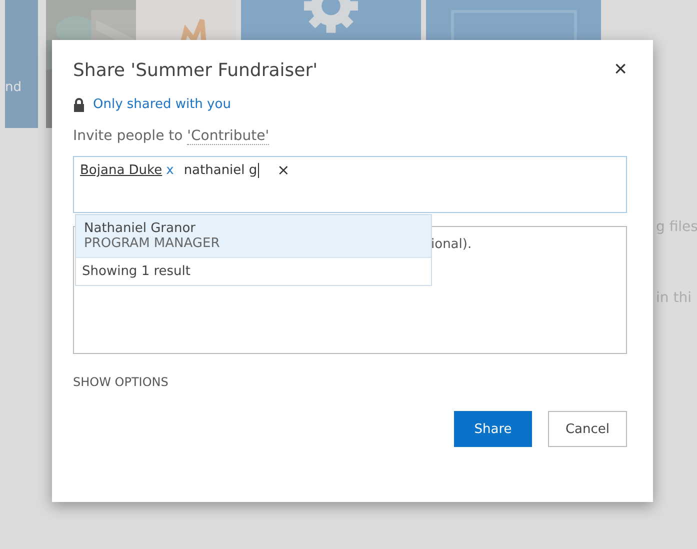 This screenshot has height=549, width=697. Describe the element at coordinates (350, 184) in the screenshot. I see `people-field: Bojana Duke x nathaniel g ×` at that location.